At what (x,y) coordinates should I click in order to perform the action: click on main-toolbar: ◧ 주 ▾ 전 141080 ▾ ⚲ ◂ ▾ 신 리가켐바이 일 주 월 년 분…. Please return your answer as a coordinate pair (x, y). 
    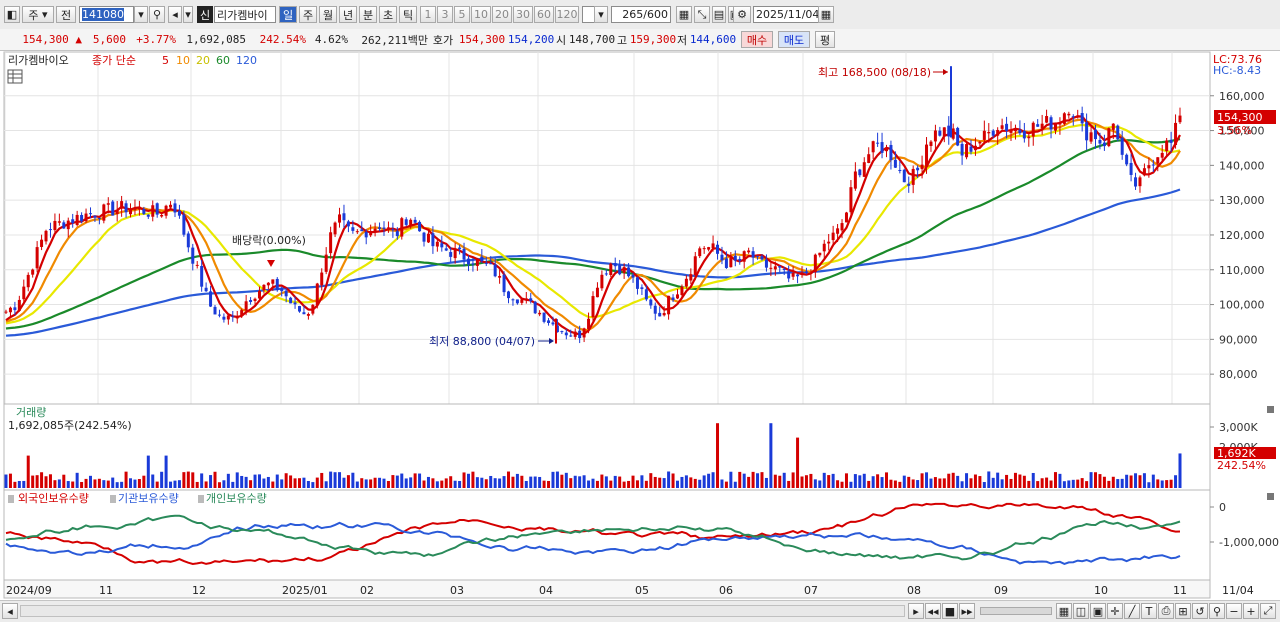
    Looking at the image, I should click on (640, 15).